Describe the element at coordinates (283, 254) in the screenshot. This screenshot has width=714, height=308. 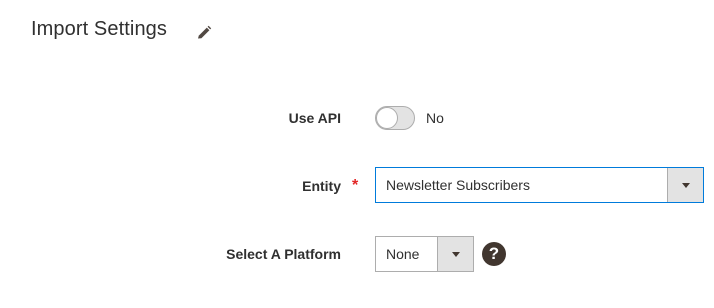
I see `platform-label: Select A Platform` at that location.